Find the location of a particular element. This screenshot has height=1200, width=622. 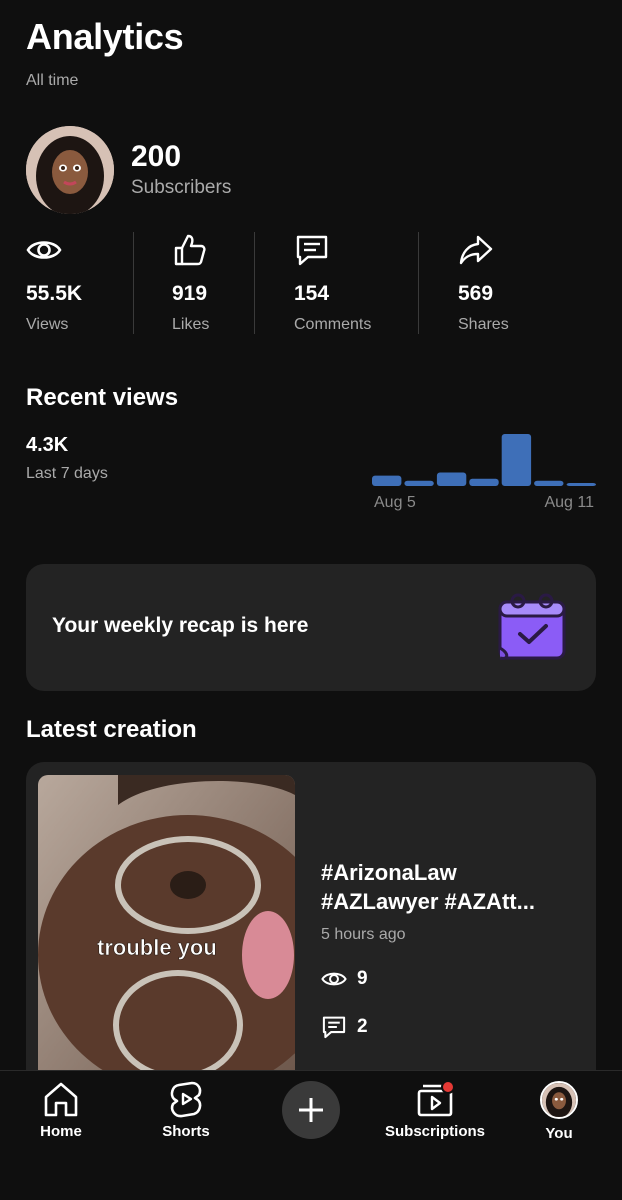

video-time: 5 hours ago is located at coordinates (363, 935).